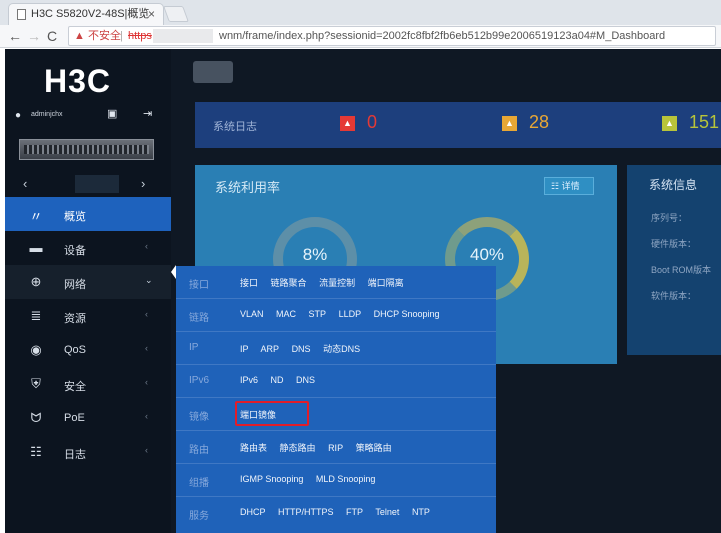  What do you see at coordinates (387, 512) in the screenshot?
I see `submenu-item: Telnet` at bounding box center [387, 512].